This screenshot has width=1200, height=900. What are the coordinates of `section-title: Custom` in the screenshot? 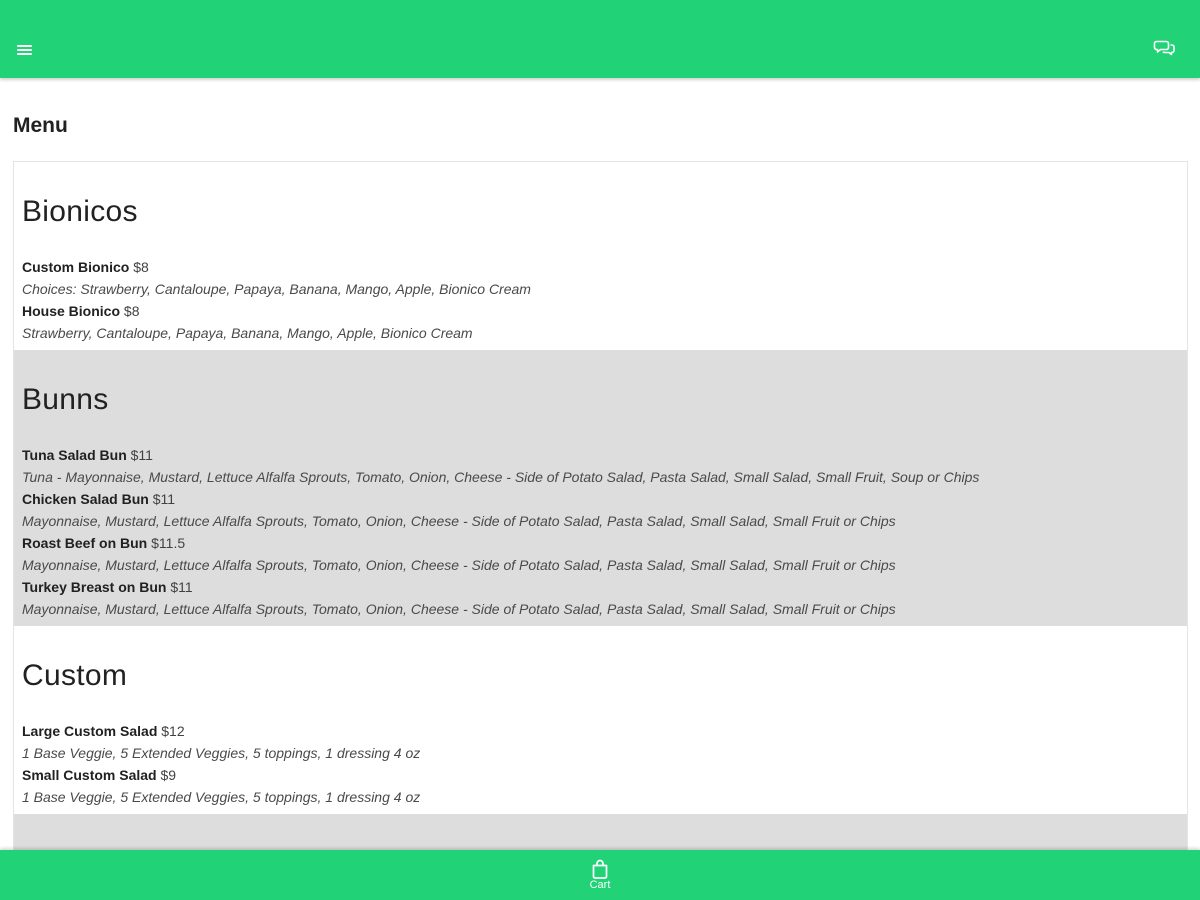 It's located at (75, 675).